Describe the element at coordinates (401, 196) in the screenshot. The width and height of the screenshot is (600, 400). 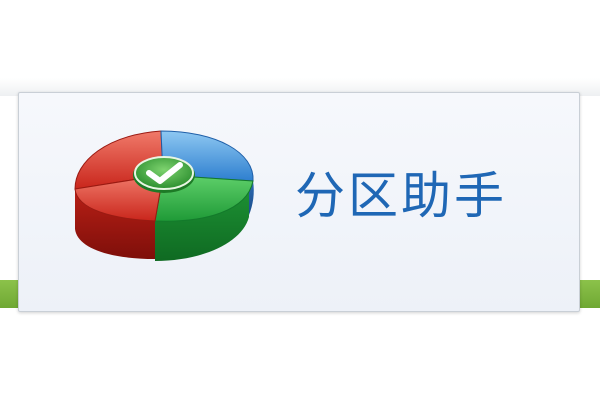
I see `app-title: 分区助手` at that location.